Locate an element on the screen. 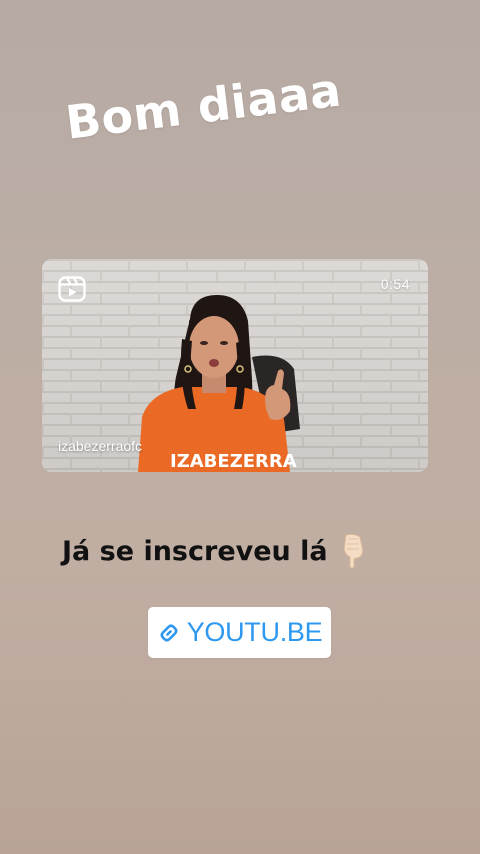 The image size is (480, 854). link-label: YOUTU.BE is located at coordinates (254, 632).